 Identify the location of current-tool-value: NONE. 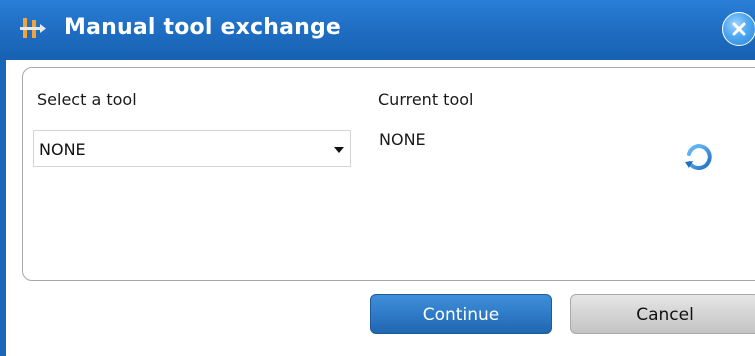
(402, 139).